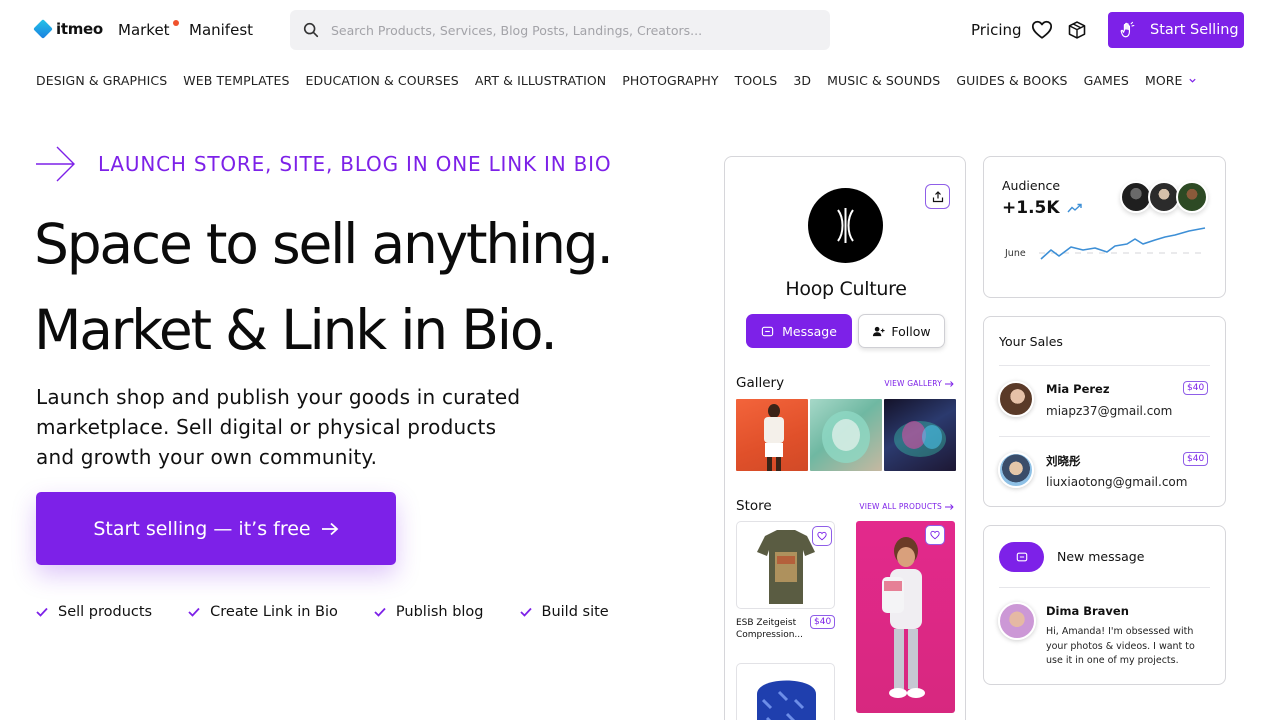 Image resolution: width=1280 pixels, height=720 pixels. Describe the element at coordinates (55, 164) in the screenshot. I see `long-arrow-right-icon` at that location.